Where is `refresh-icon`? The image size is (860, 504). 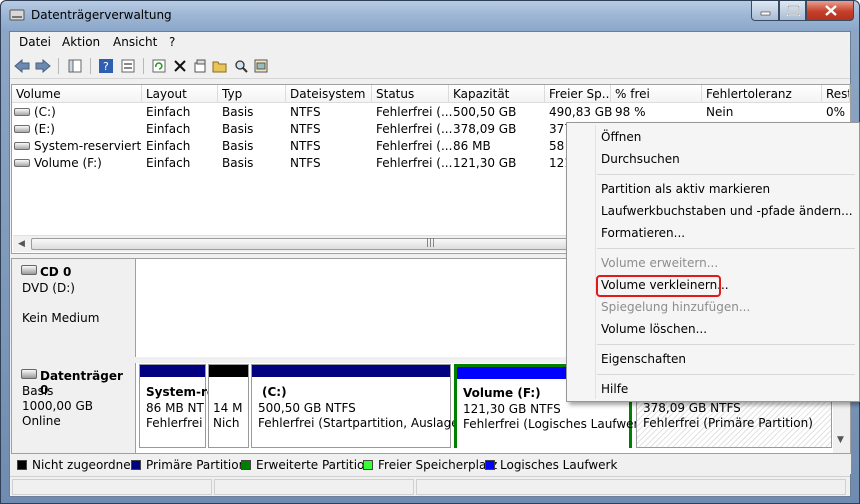
refresh-icon is located at coordinates (159, 66).